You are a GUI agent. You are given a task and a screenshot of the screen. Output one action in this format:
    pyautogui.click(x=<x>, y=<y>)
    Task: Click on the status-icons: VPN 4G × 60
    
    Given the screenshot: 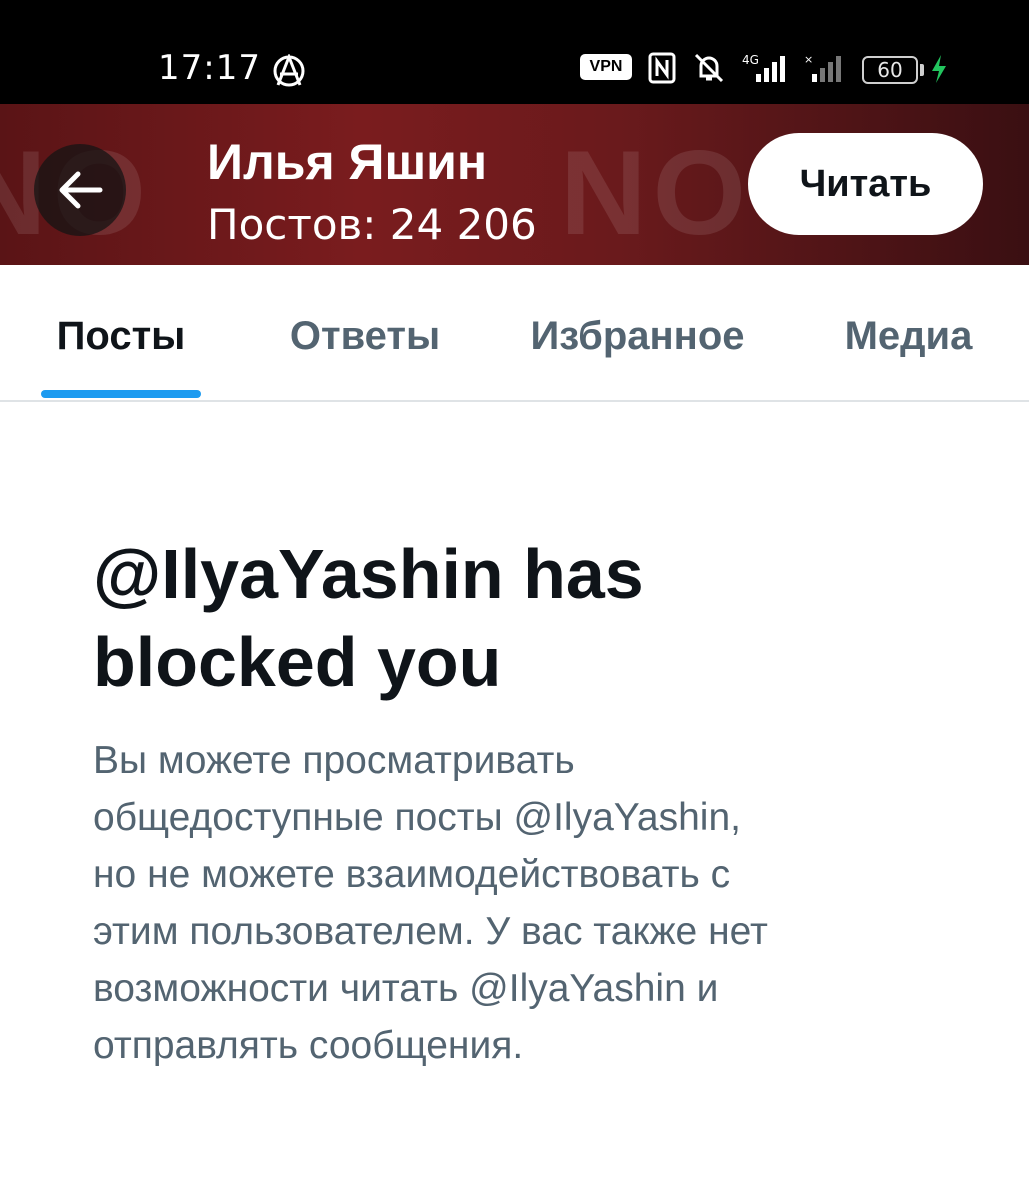 What is the action you would take?
    pyautogui.click(x=770, y=69)
    